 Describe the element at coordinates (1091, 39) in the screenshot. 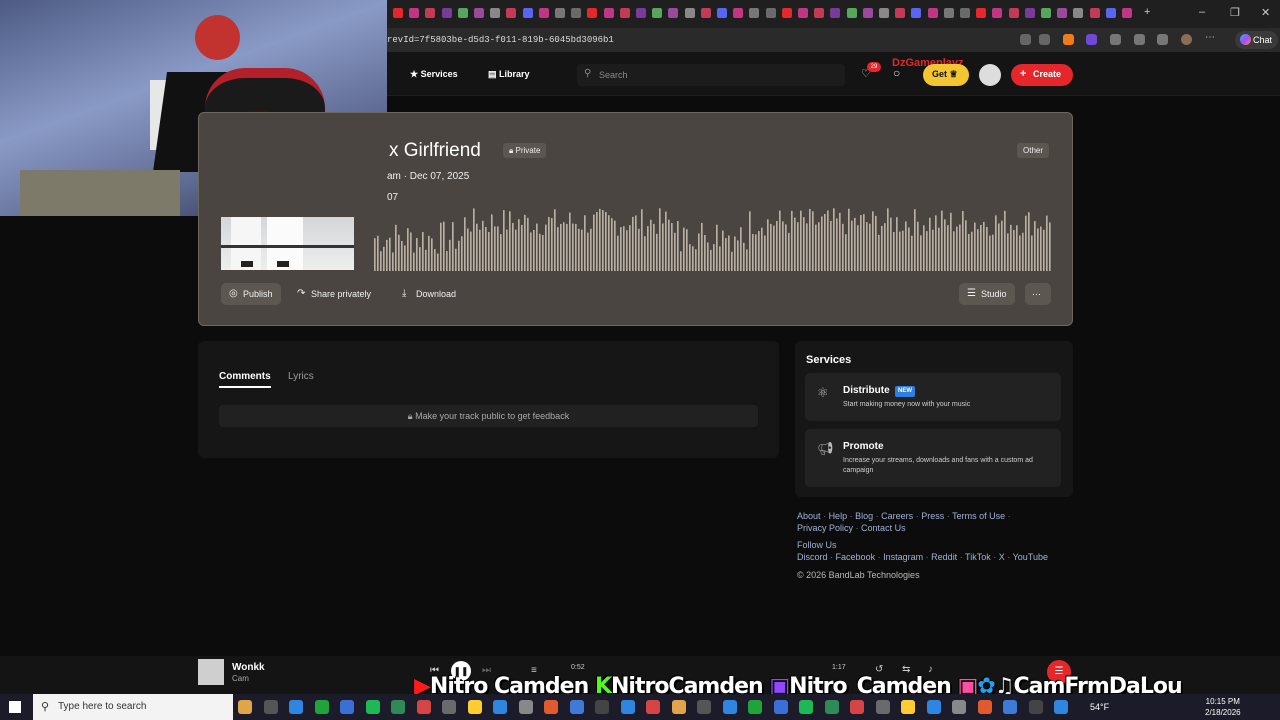

I see `twitch-extension-icon` at that location.